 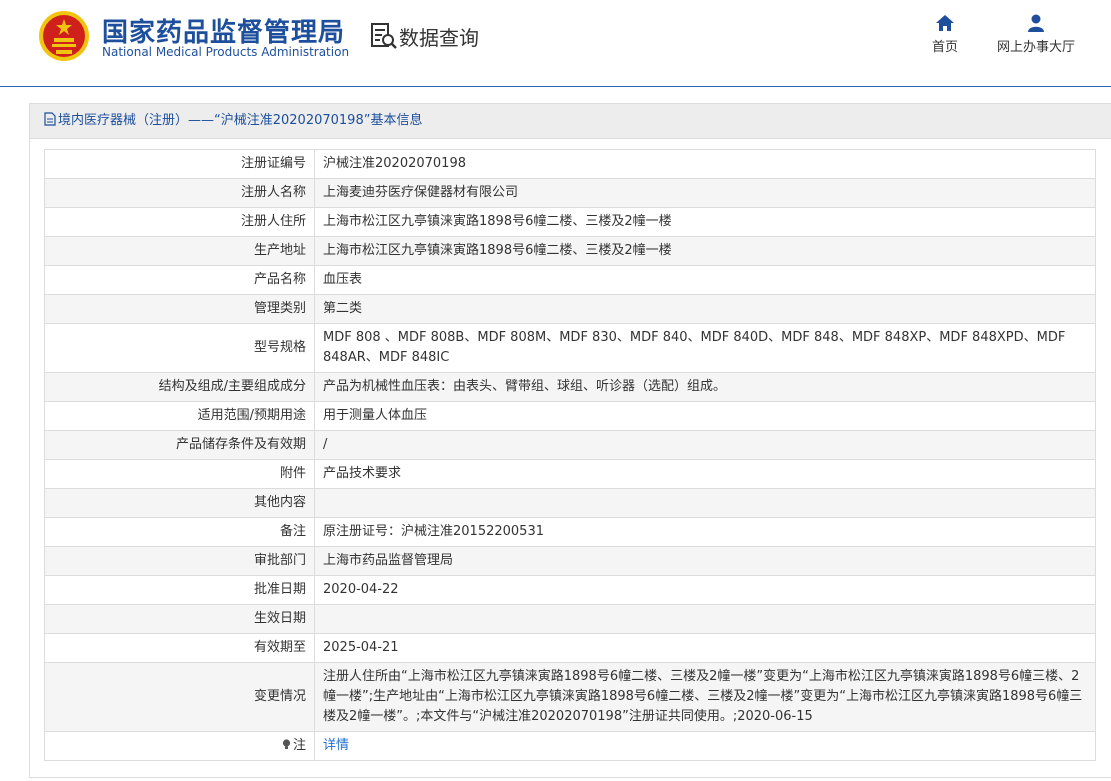 I want to click on field-label: 产品名称, so click(x=179, y=280).